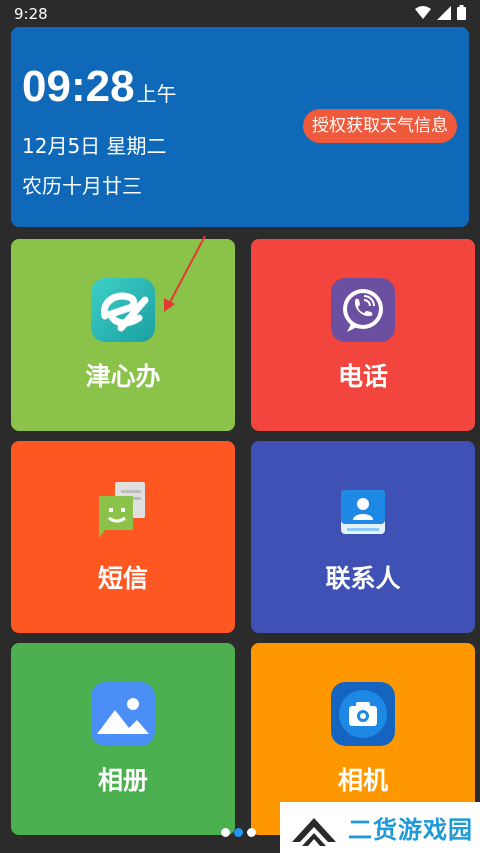 This screenshot has height=853, width=480. What do you see at coordinates (94, 146) in the screenshot?
I see `date-text: 12月5日 星期二` at bounding box center [94, 146].